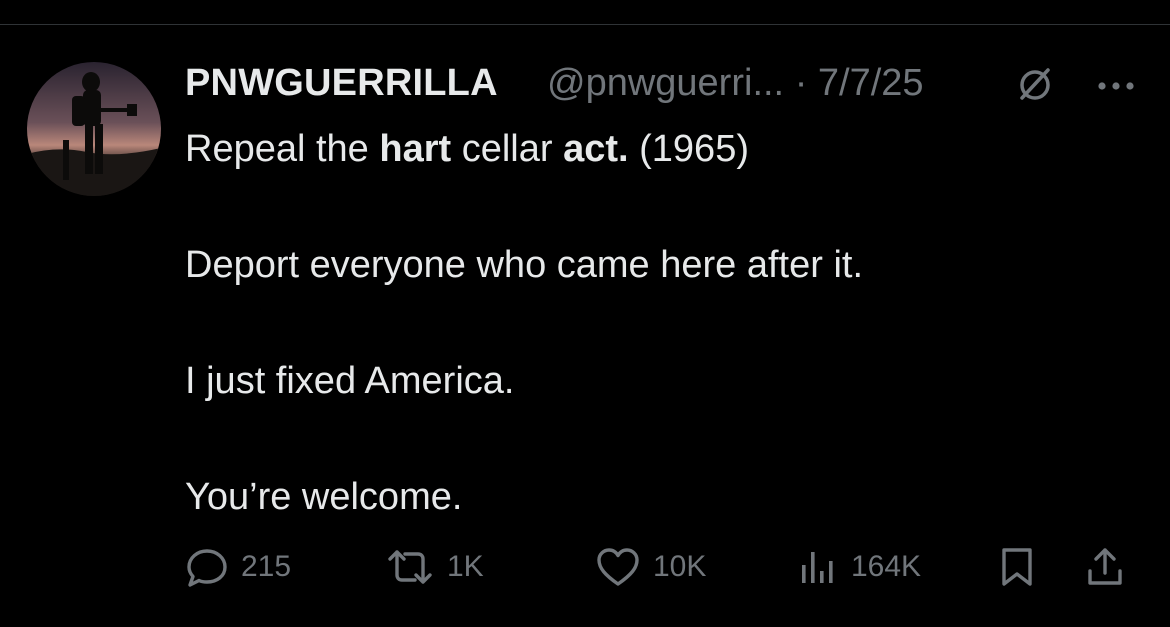  Describe the element at coordinates (266, 566) in the screenshot. I see `reply-count: 215` at that location.